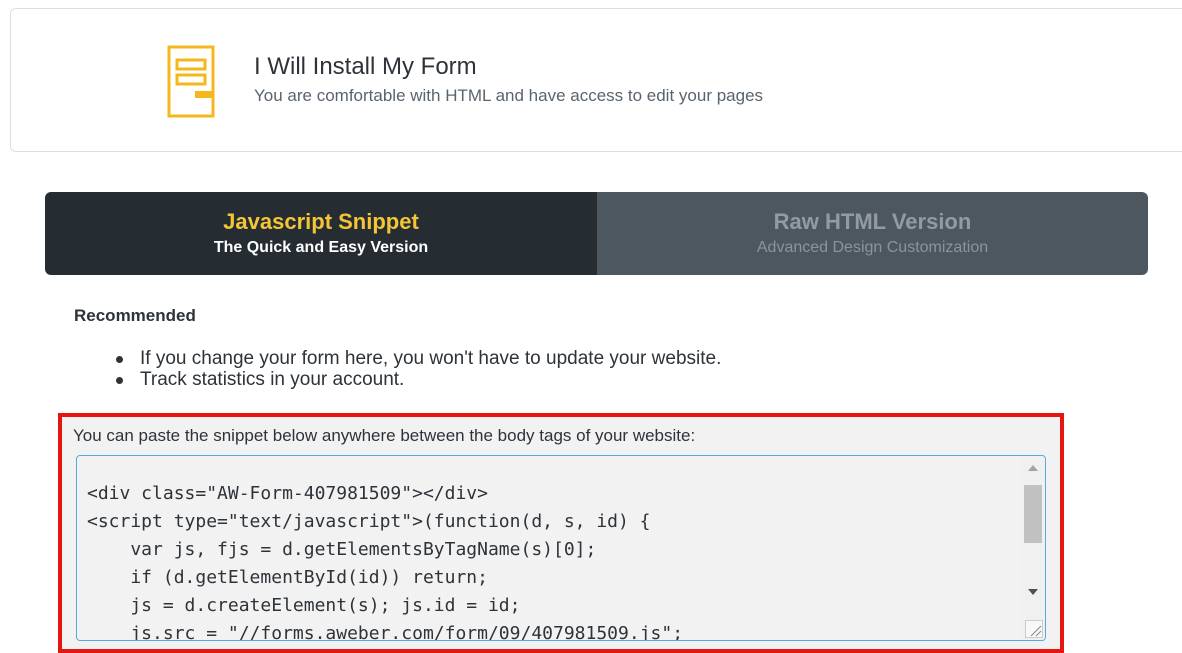  I want to click on tab-title: Javascript Snippet, so click(321, 221).